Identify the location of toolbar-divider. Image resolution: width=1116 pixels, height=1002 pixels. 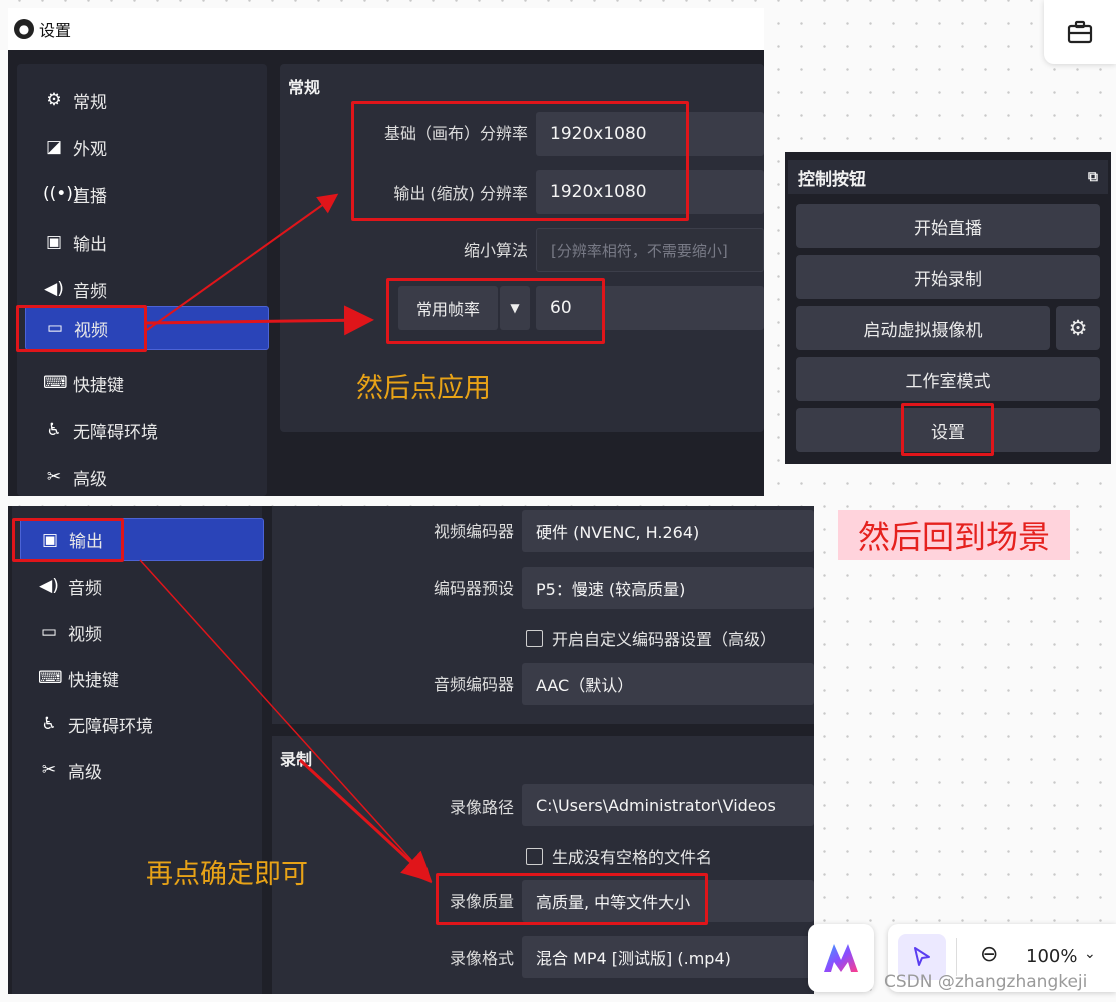
(956, 957).